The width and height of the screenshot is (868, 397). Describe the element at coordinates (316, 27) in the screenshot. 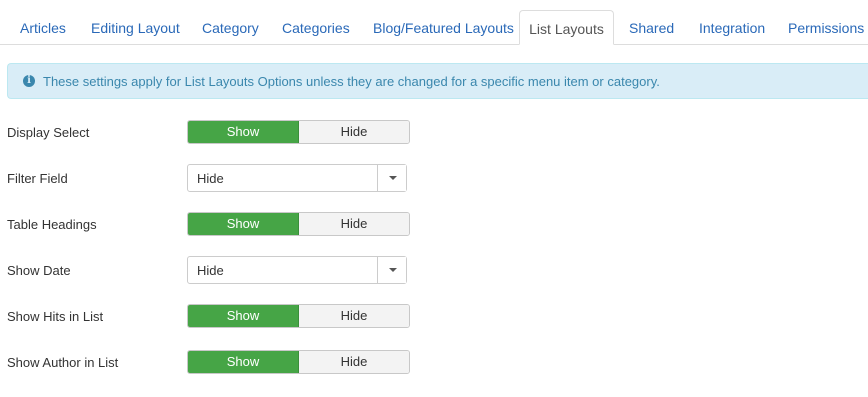

I see `tab-categories: Categories` at that location.